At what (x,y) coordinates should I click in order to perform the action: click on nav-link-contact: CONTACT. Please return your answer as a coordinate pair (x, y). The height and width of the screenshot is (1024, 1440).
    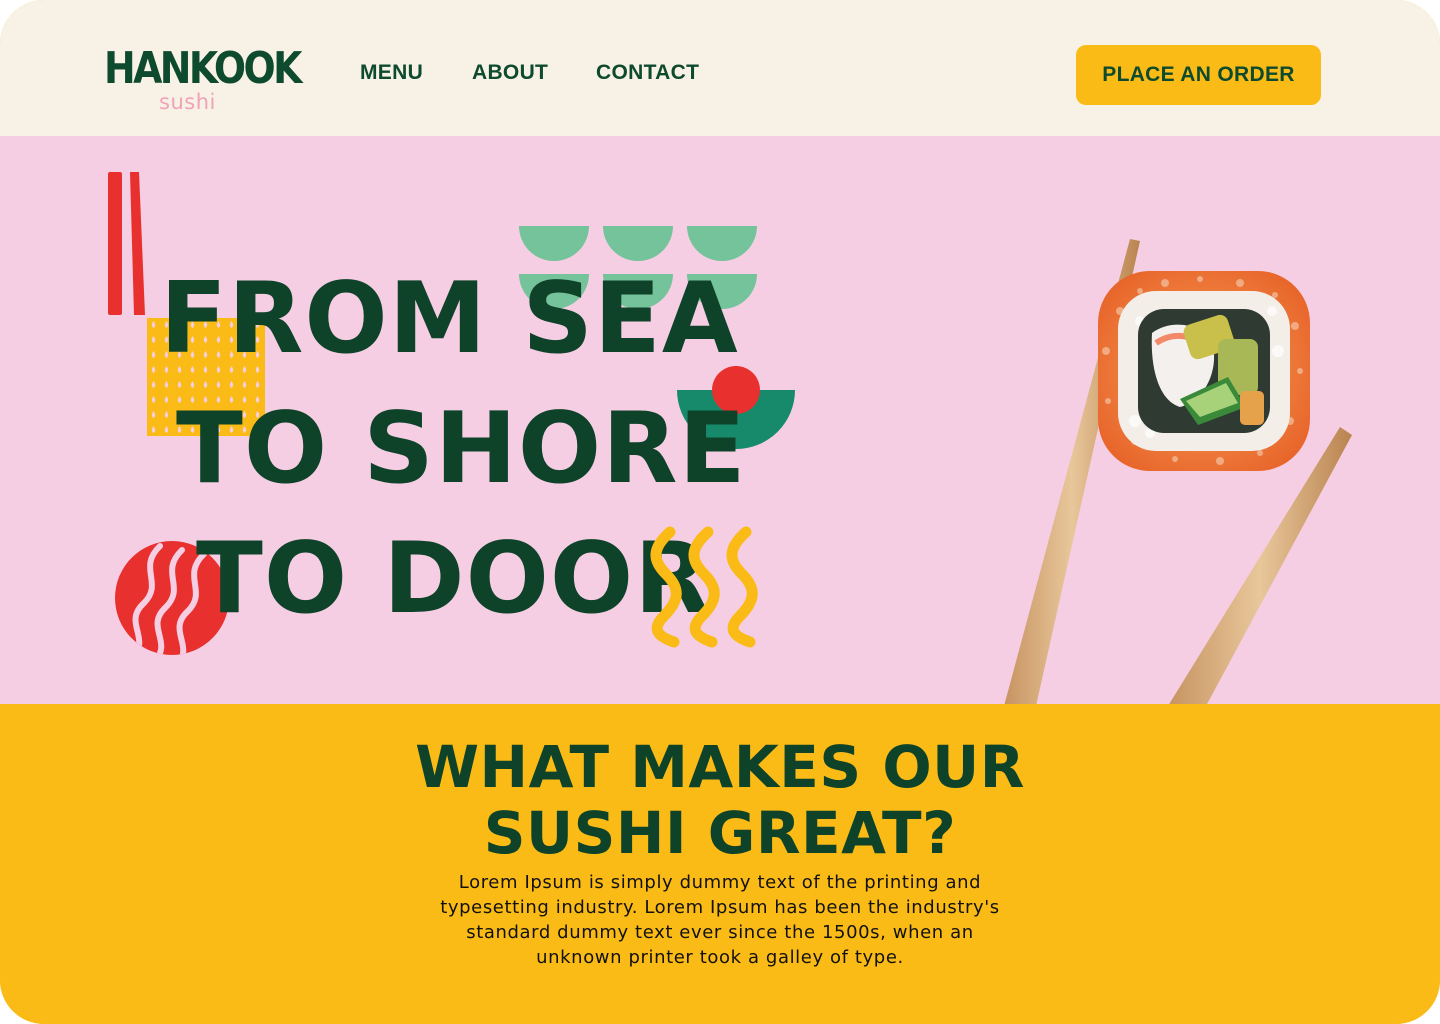
    Looking at the image, I should click on (647, 73).